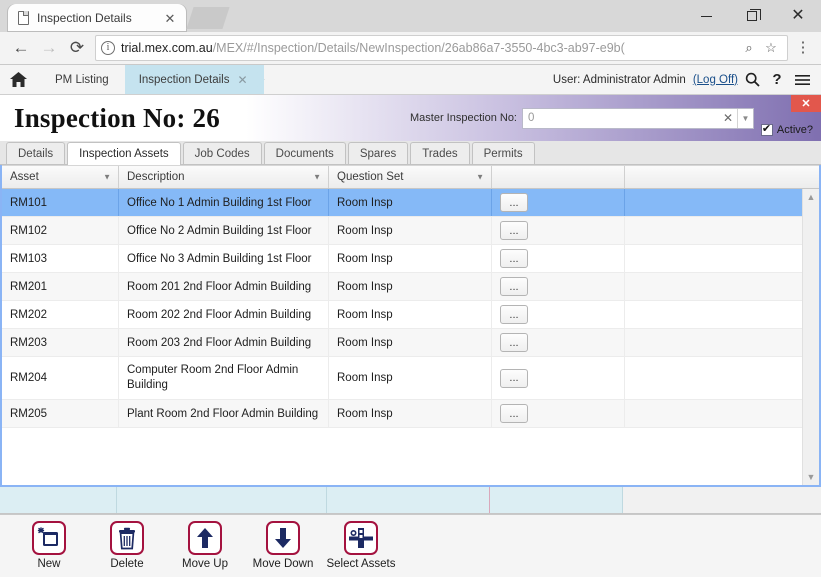  Describe the element at coordinates (60, 314) in the screenshot. I see `cell-asset: RM202` at that location.